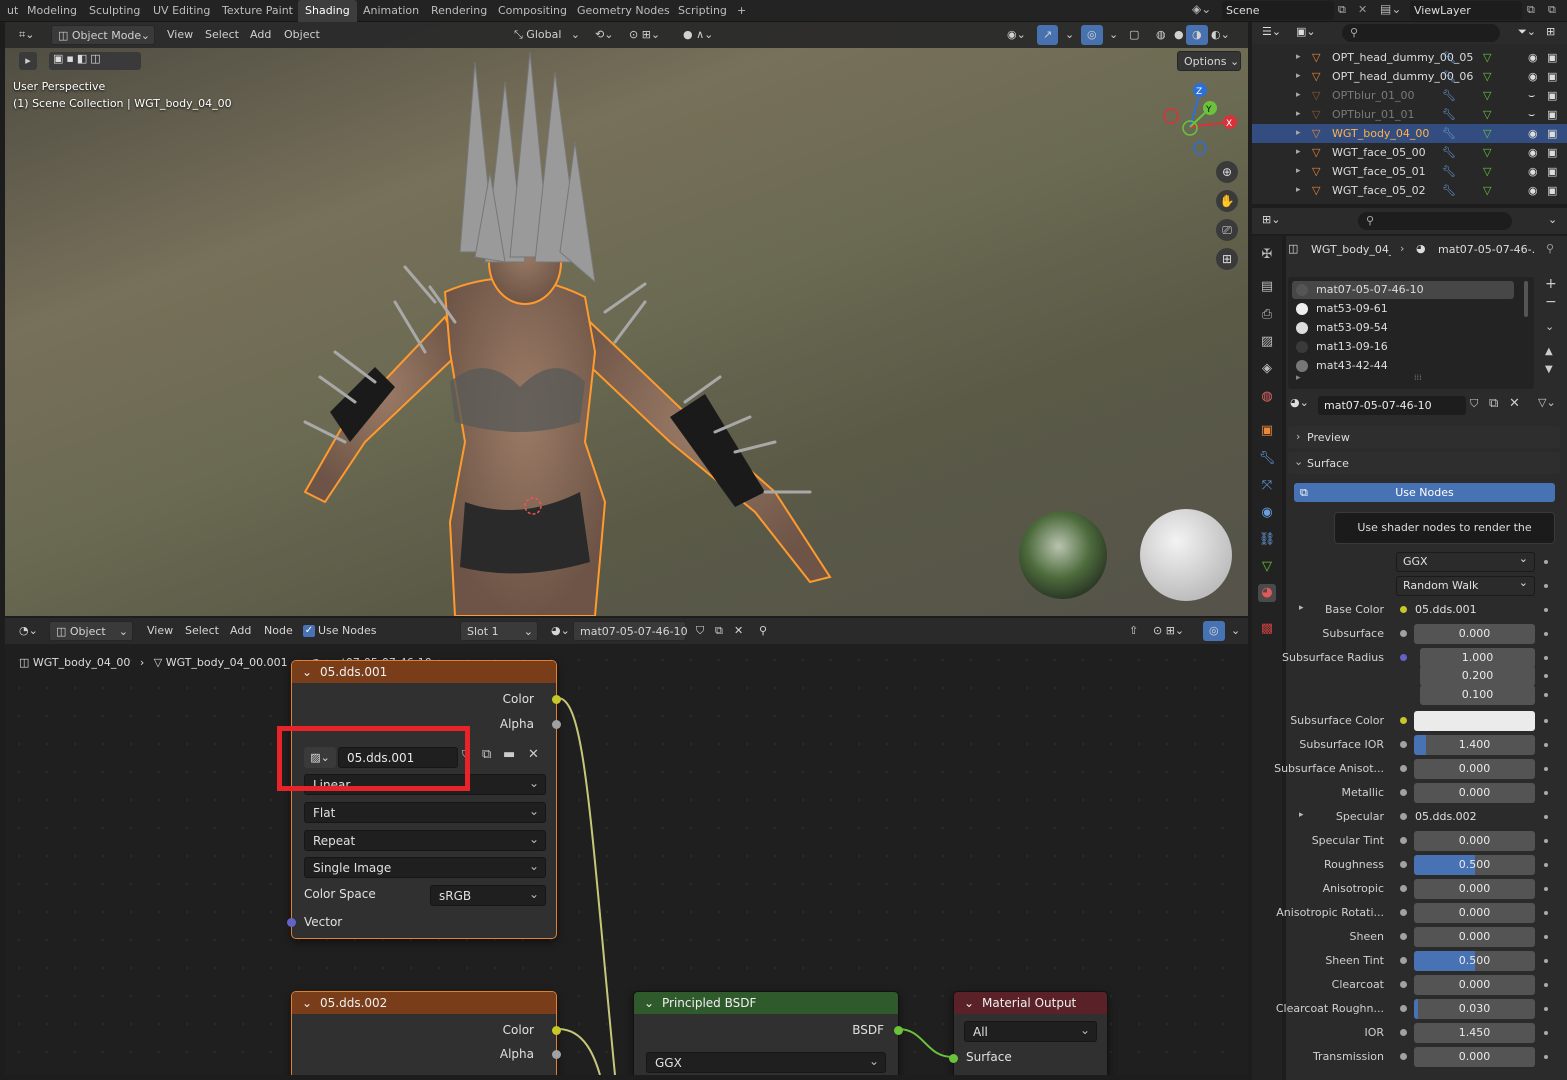 The width and height of the screenshot is (1567, 1080). What do you see at coordinates (1531, 114) in the screenshot?
I see `eye-icon: ⌣` at bounding box center [1531, 114].